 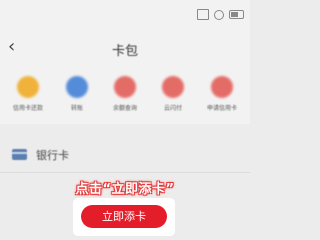 What do you see at coordinates (27, 108) in the screenshot?
I see `shortcut-label: 信用卡还款` at bounding box center [27, 108].